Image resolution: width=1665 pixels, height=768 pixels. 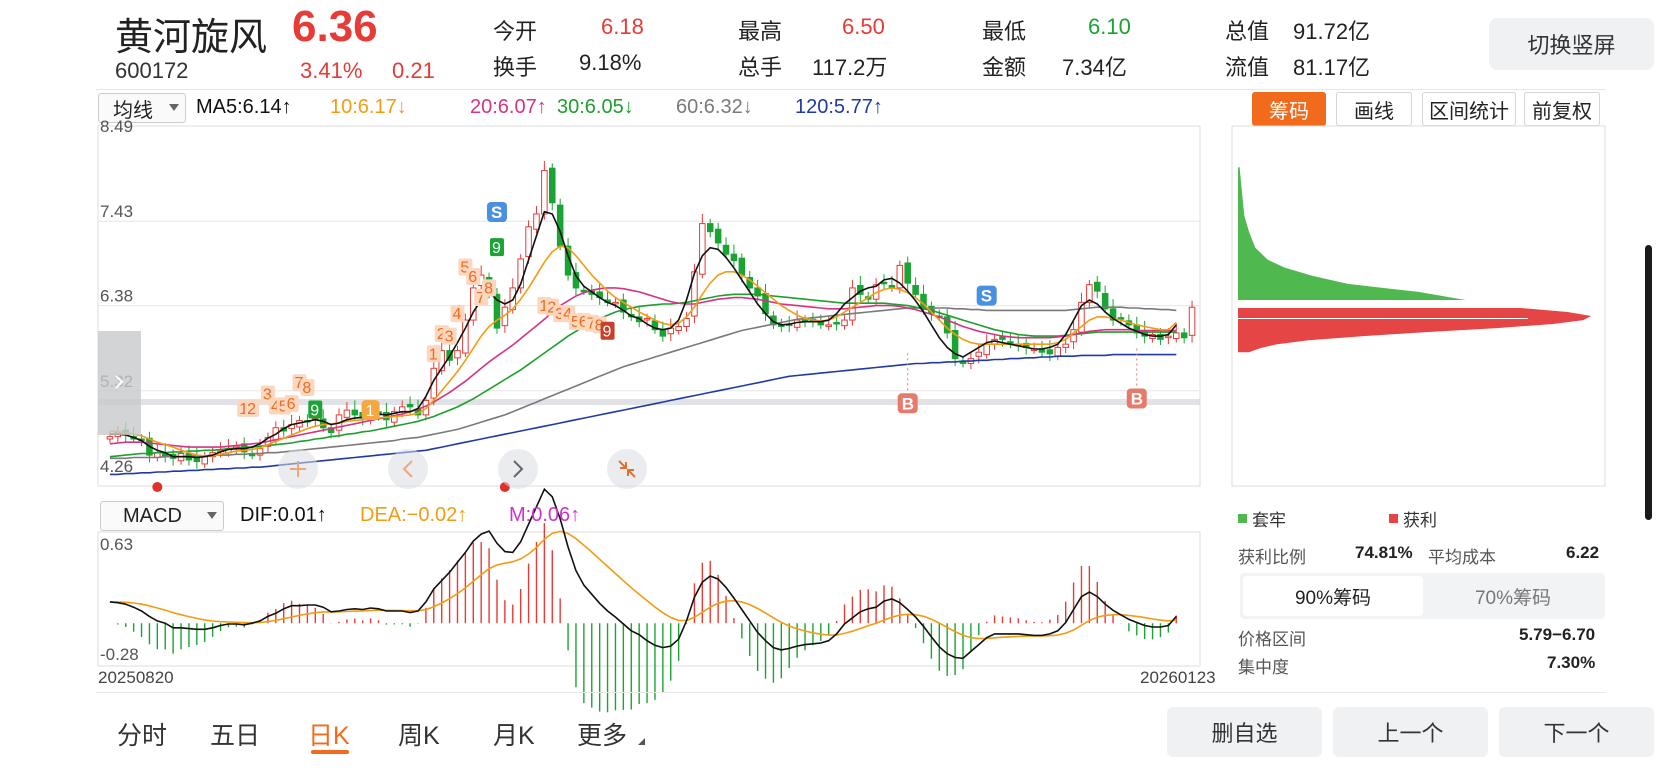 What do you see at coordinates (1333, 596) in the screenshot?
I see `tab-chip-90: 90%筹码` at bounding box center [1333, 596].